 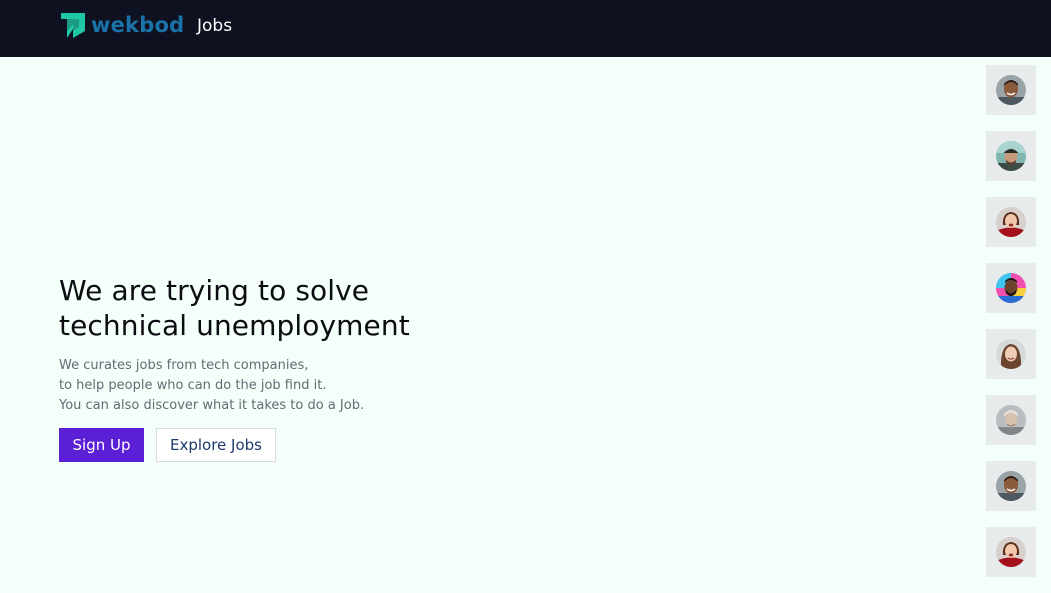 What do you see at coordinates (138, 25) in the screenshot?
I see `brand-name: wekbod` at bounding box center [138, 25].